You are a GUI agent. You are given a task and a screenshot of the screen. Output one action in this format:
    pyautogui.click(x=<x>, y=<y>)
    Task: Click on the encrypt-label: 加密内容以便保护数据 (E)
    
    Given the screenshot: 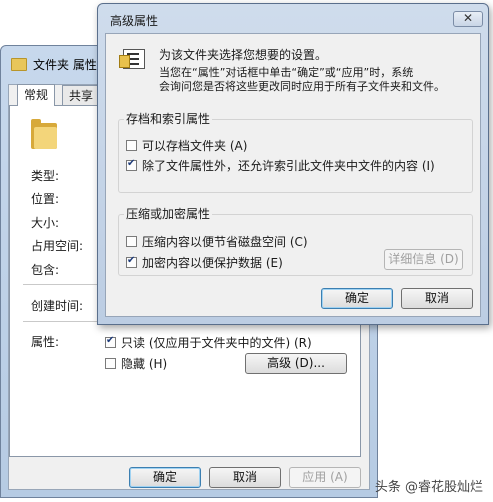 What is the action you would take?
    pyautogui.click(x=212, y=263)
    